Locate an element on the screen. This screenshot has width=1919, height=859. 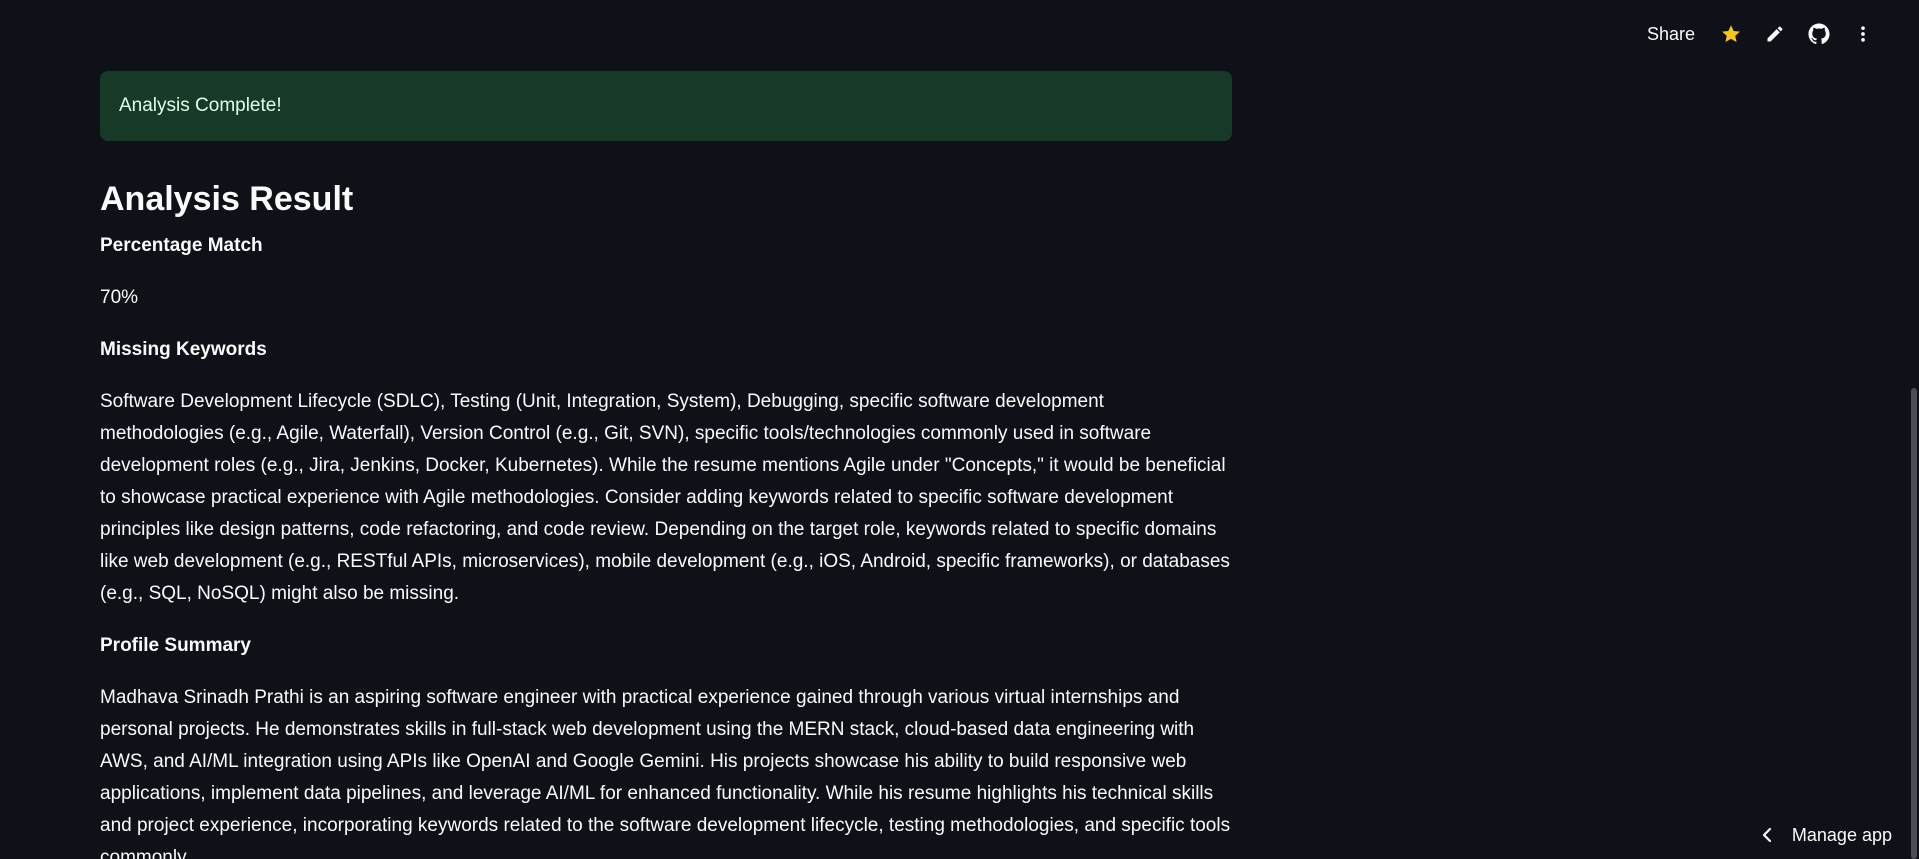
manage-app-button: Manage app is located at coordinates (1826, 835).